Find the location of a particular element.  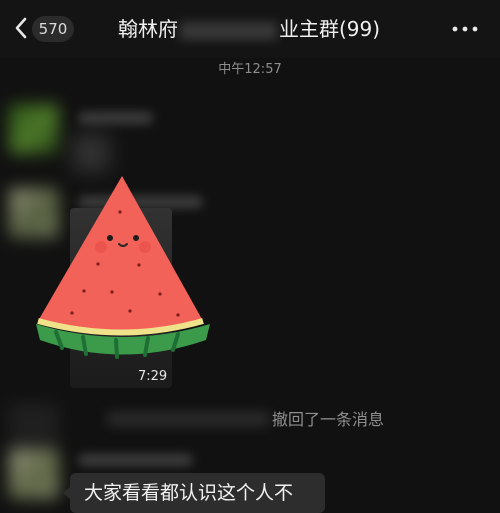

recall-notice: 撤回了一条消息 is located at coordinates (328, 419).